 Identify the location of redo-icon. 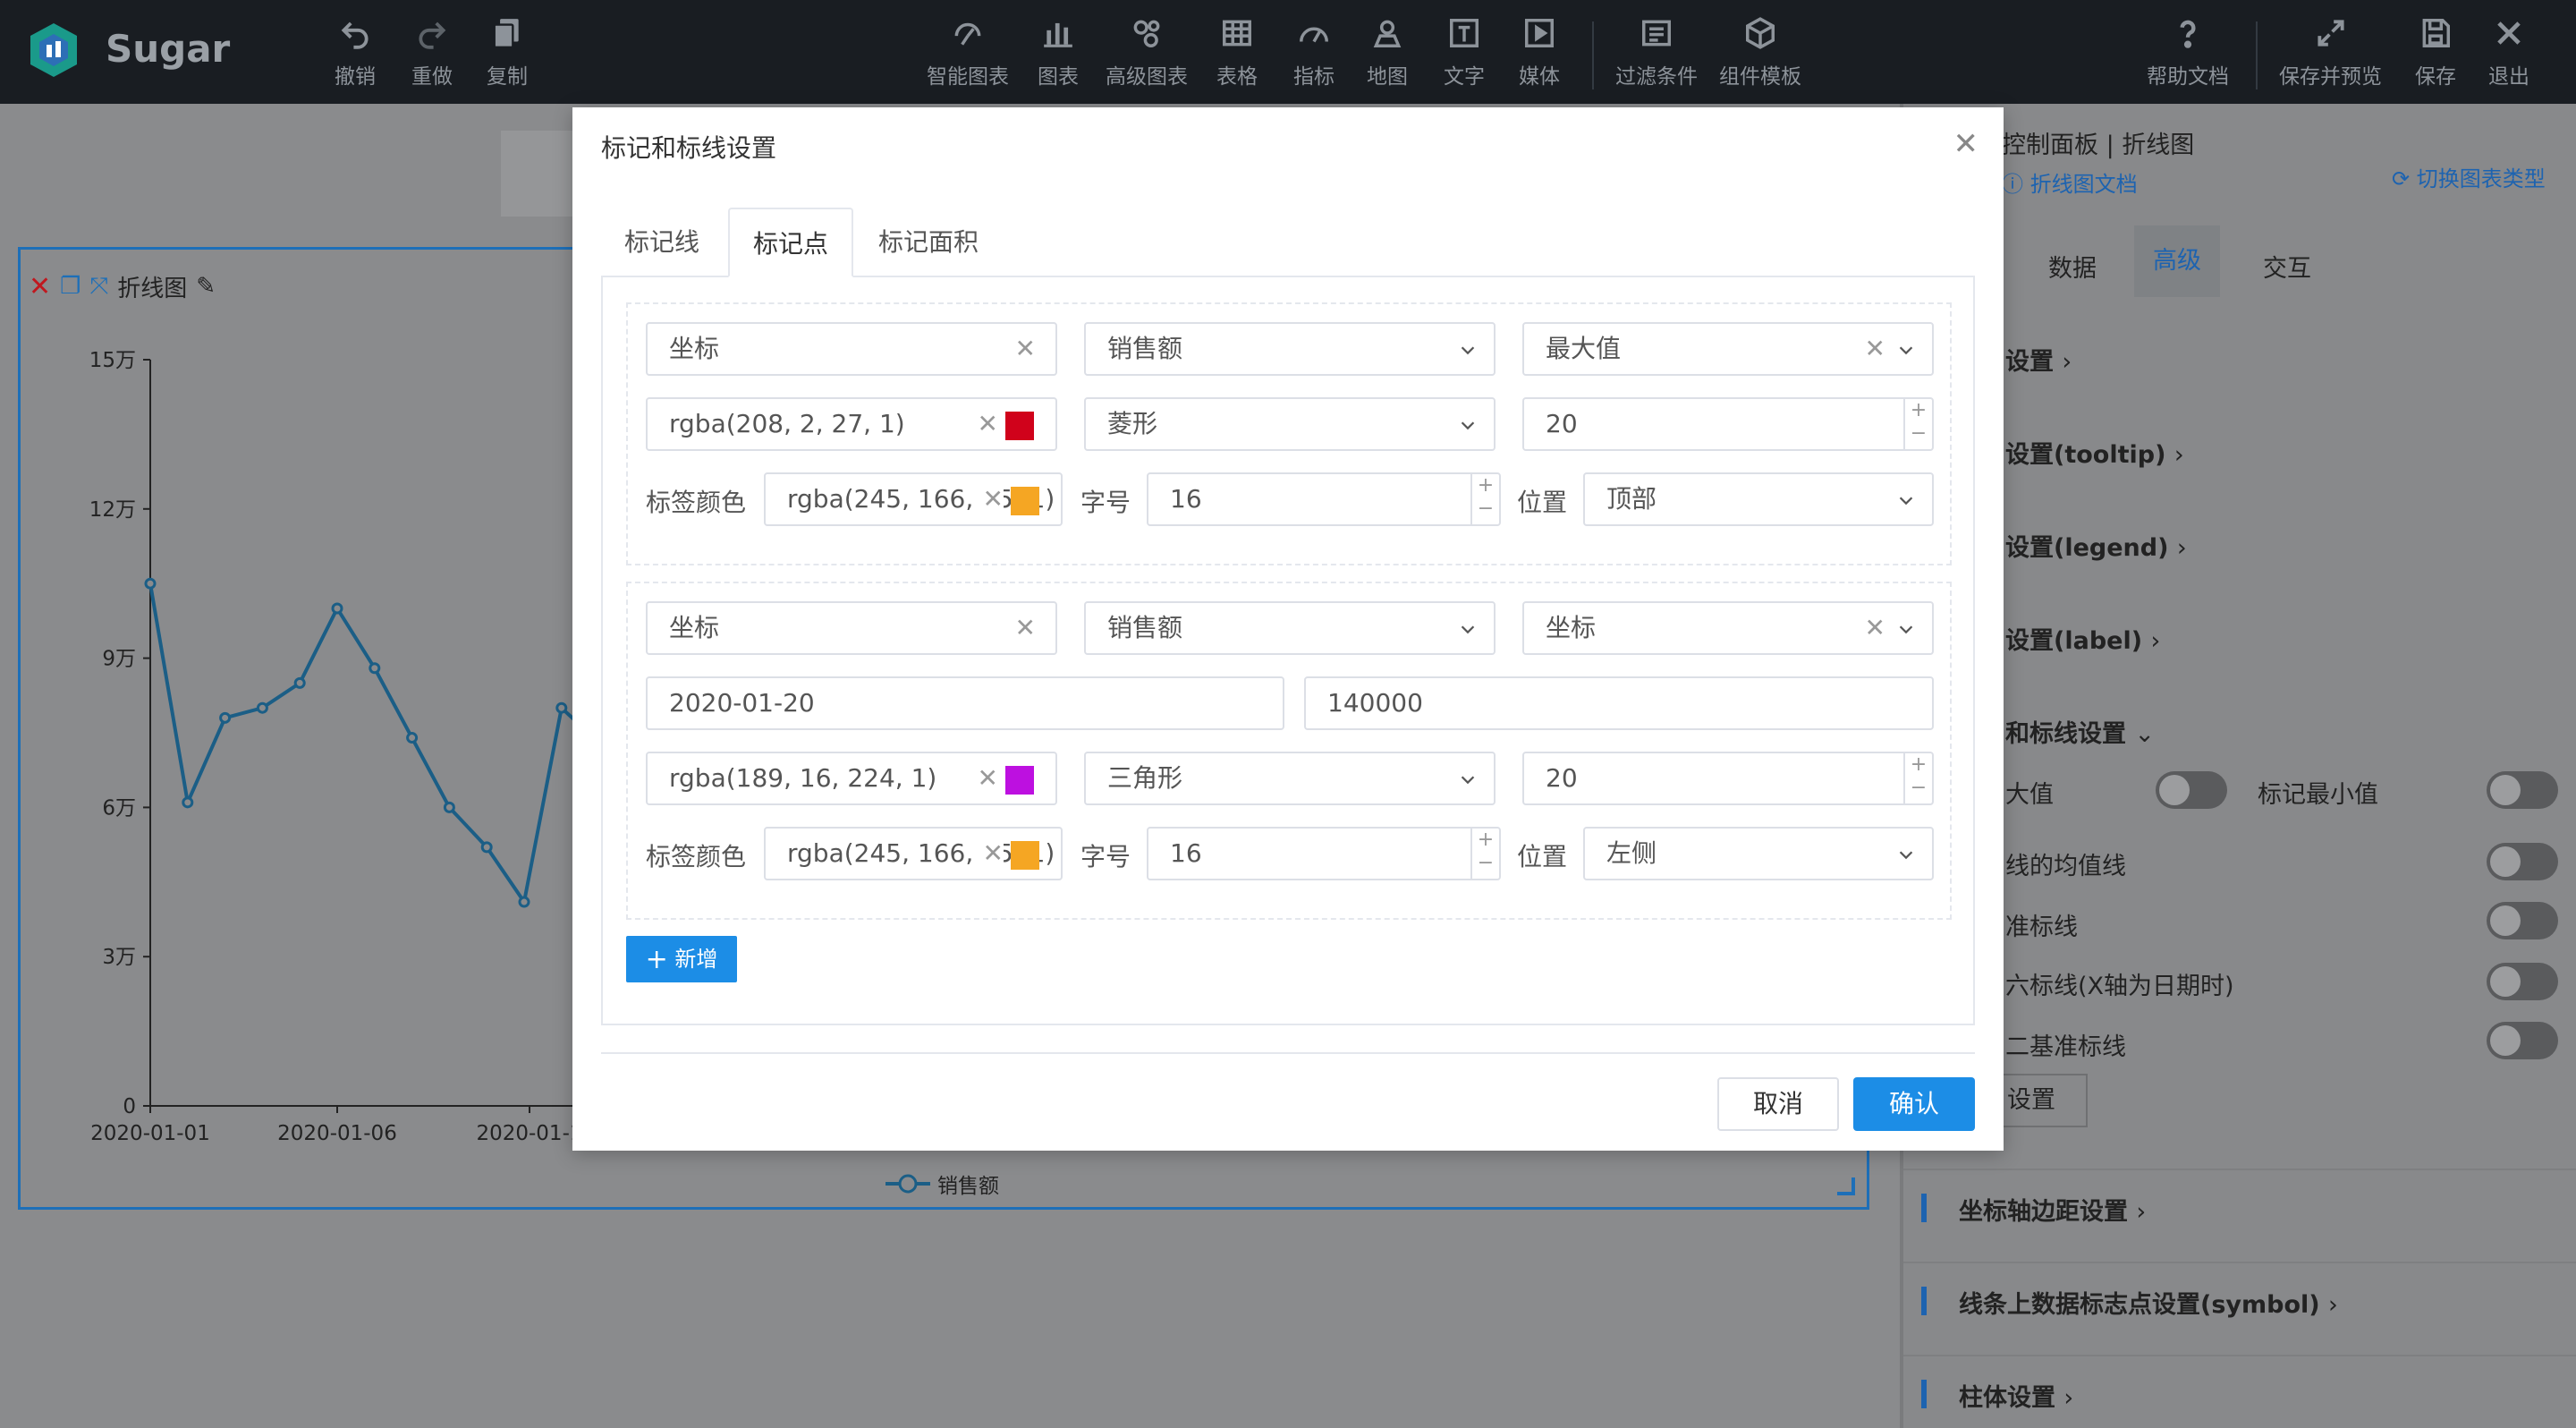
(432, 35).